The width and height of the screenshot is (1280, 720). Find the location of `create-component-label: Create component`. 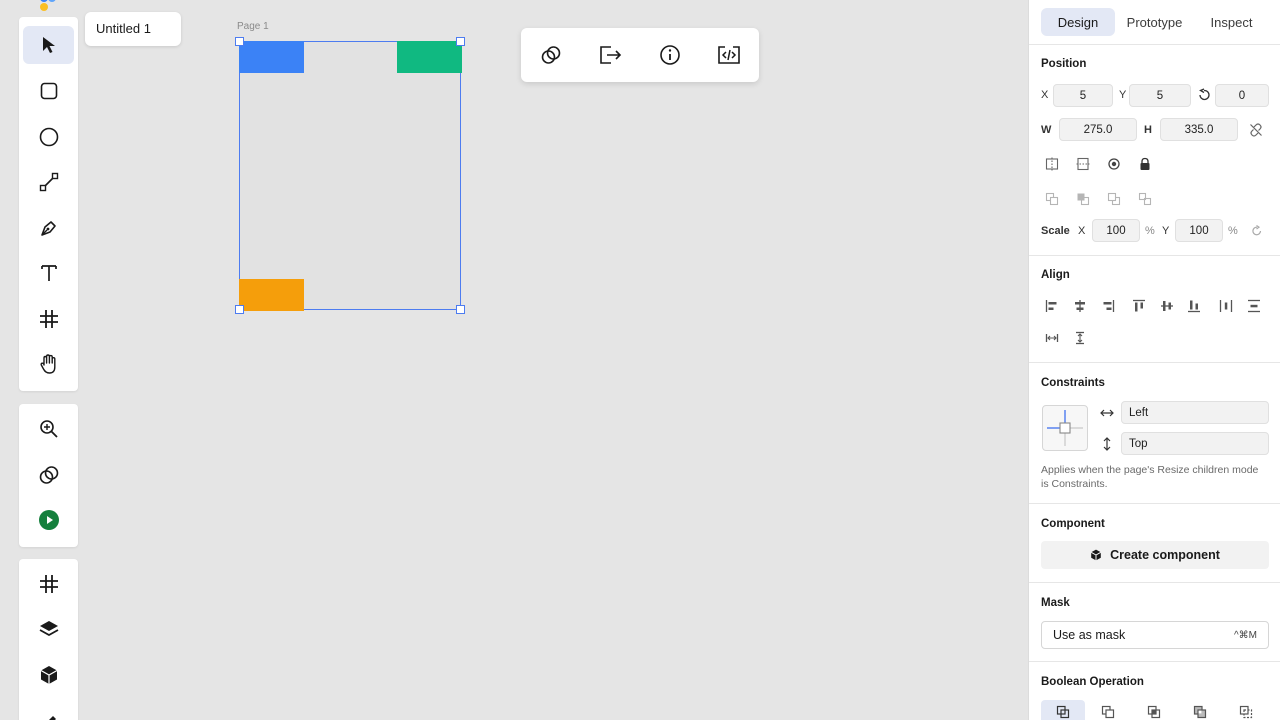

create-component-label: Create component is located at coordinates (1165, 555).